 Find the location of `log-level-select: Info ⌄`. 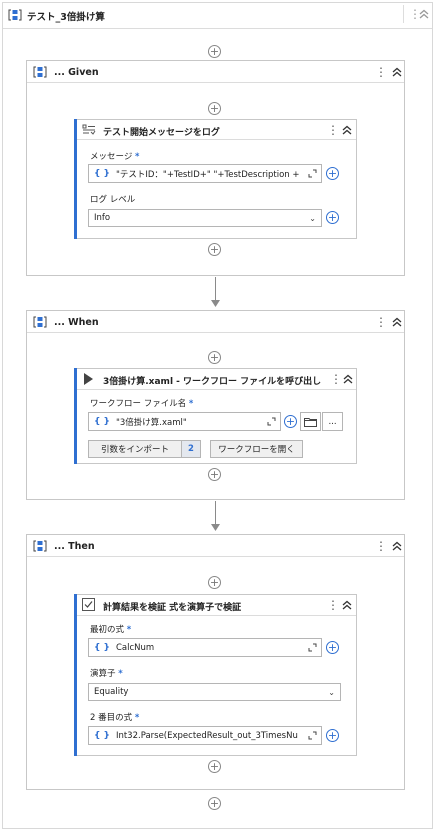

log-level-select: Info ⌄ is located at coordinates (205, 218).